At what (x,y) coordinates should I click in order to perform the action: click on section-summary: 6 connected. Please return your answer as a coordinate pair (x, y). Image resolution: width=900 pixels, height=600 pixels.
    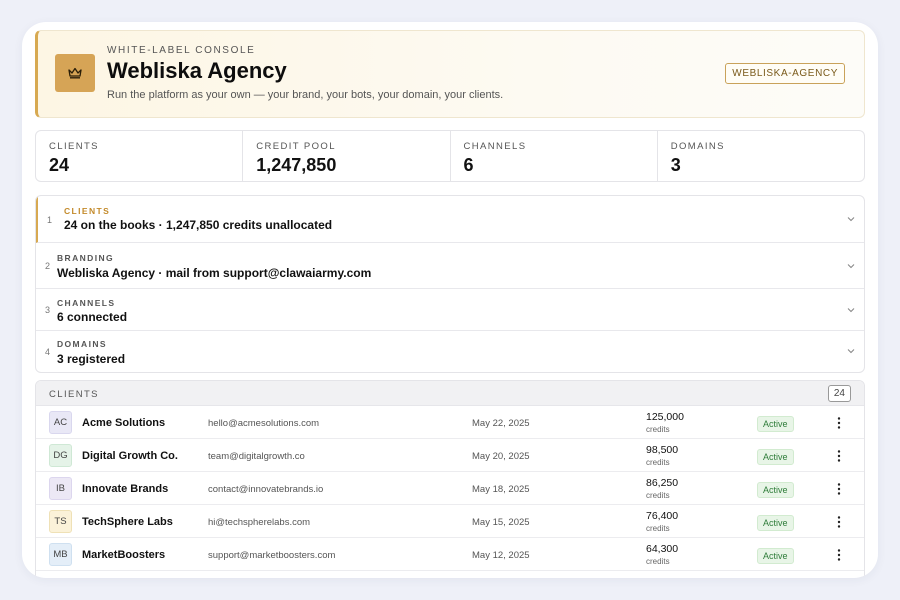
    Looking at the image, I should click on (92, 317).